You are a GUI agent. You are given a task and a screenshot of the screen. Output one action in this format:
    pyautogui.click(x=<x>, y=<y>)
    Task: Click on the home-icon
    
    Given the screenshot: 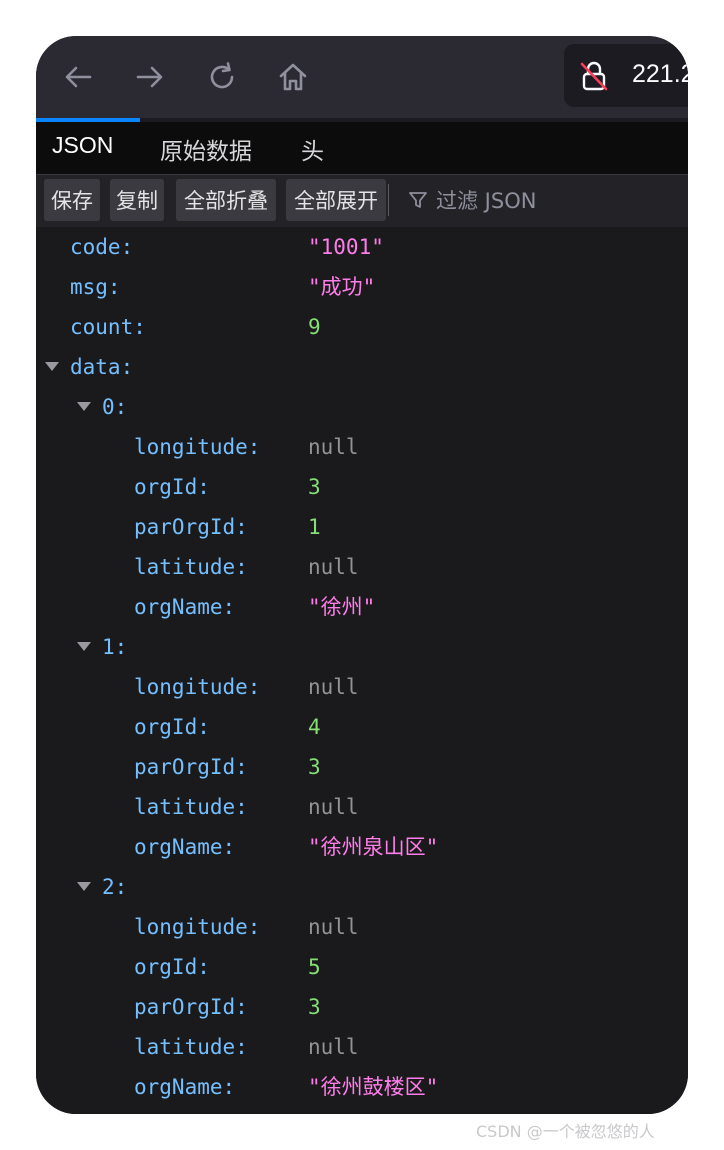 What is the action you would take?
    pyautogui.click(x=293, y=77)
    